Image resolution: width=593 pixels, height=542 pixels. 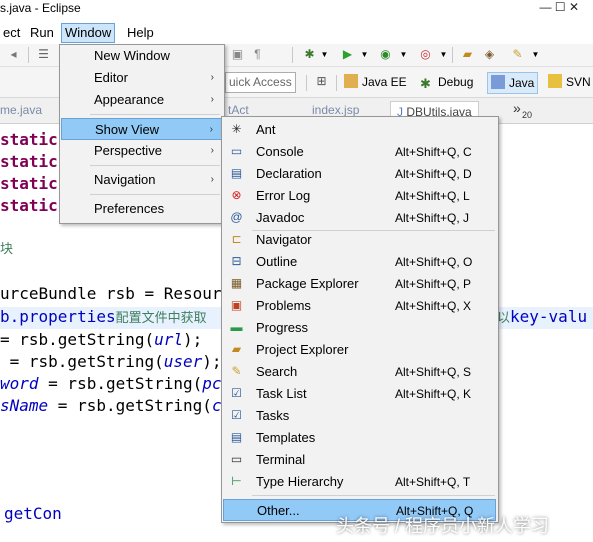 What do you see at coordinates (467, 54) in the screenshot?
I see `open-folder-icon: ▰` at bounding box center [467, 54].